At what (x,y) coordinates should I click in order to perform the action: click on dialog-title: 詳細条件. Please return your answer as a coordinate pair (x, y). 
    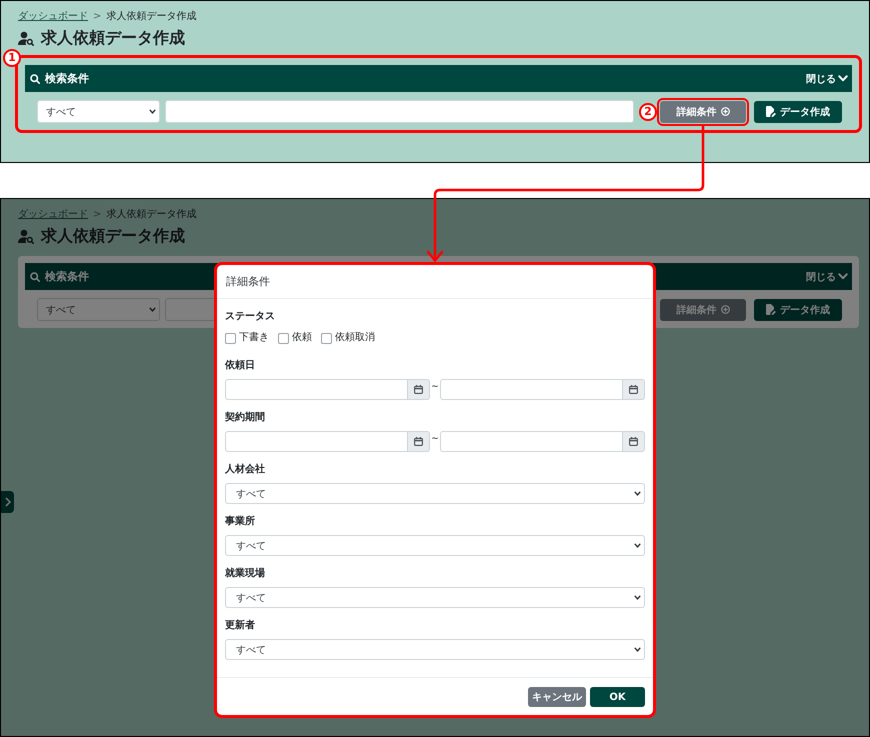
    Looking at the image, I should click on (248, 281).